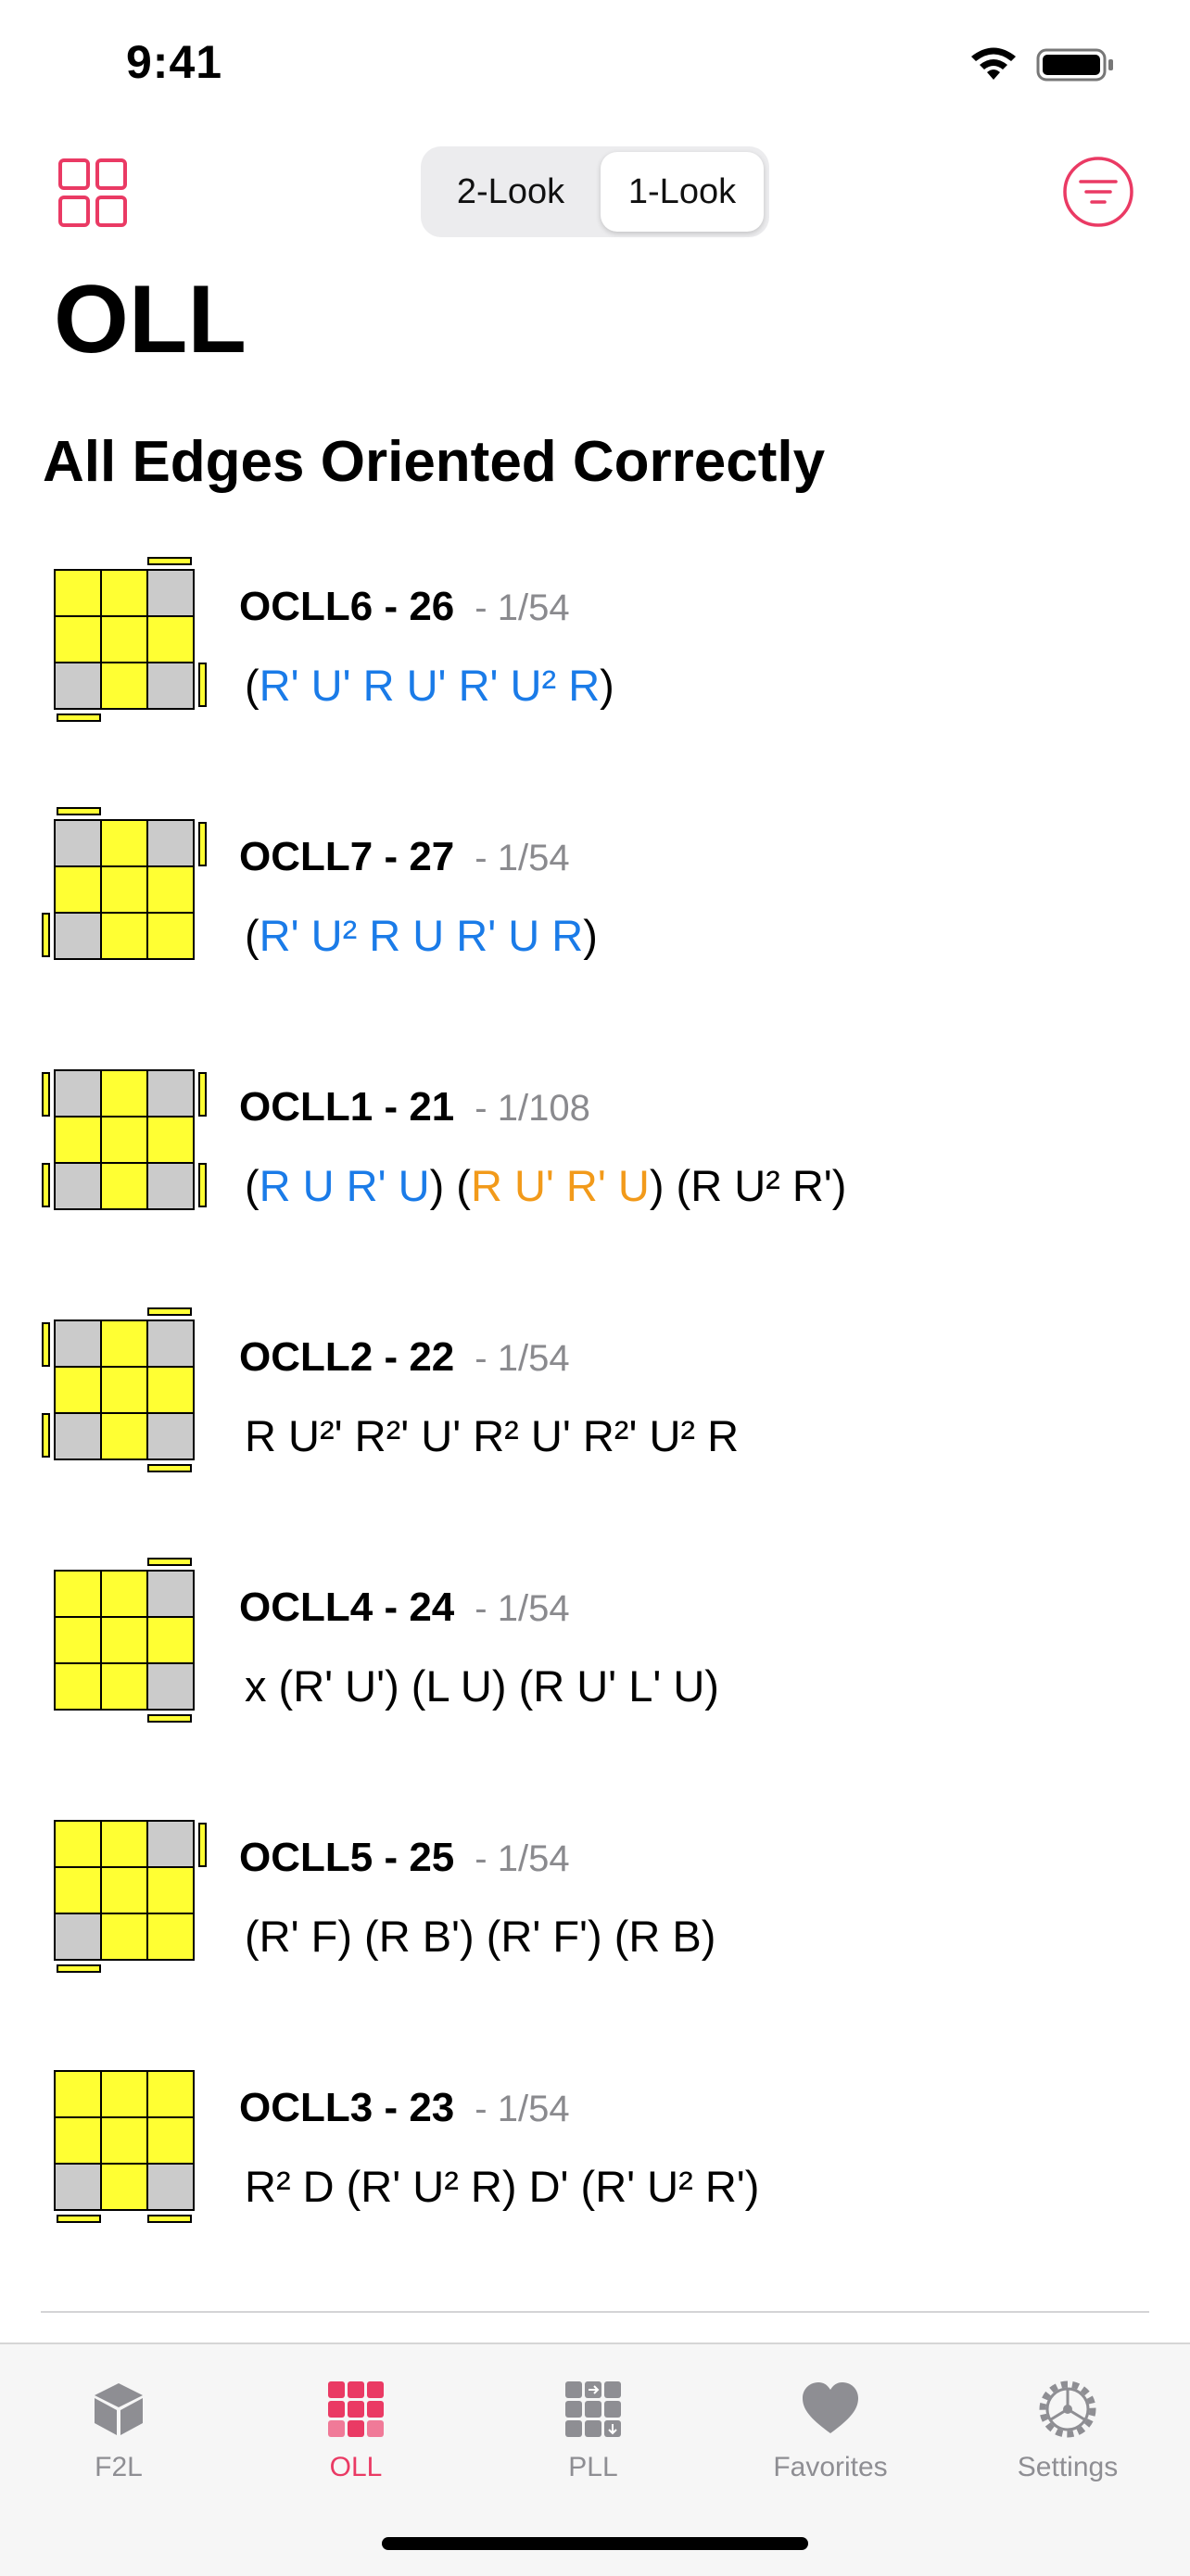  I want to click on case-row: OCLL6 - 26 - 1/54 (R' U' R U' R' U² R), so click(595, 676).